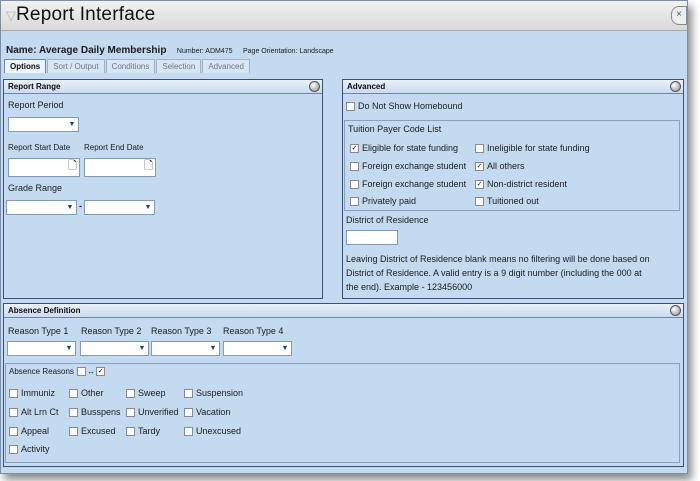 This screenshot has height=481, width=700. What do you see at coordinates (39, 147) in the screenshot?
I see `report-start-date-label: Report Start Date` at bounding box center [39, 147].